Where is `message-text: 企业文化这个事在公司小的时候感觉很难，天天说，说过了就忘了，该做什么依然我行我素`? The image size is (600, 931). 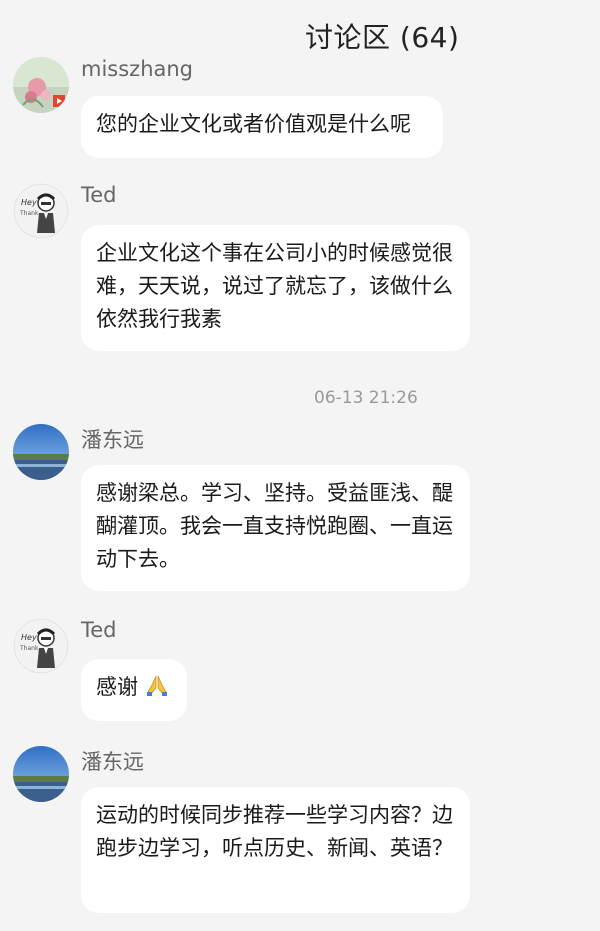 message-text: 企业文化这个事在公司小的时候感觉很难，天天说，说过了就忘了，该做什么依然我行我素 is located at coordinates (274, 286).